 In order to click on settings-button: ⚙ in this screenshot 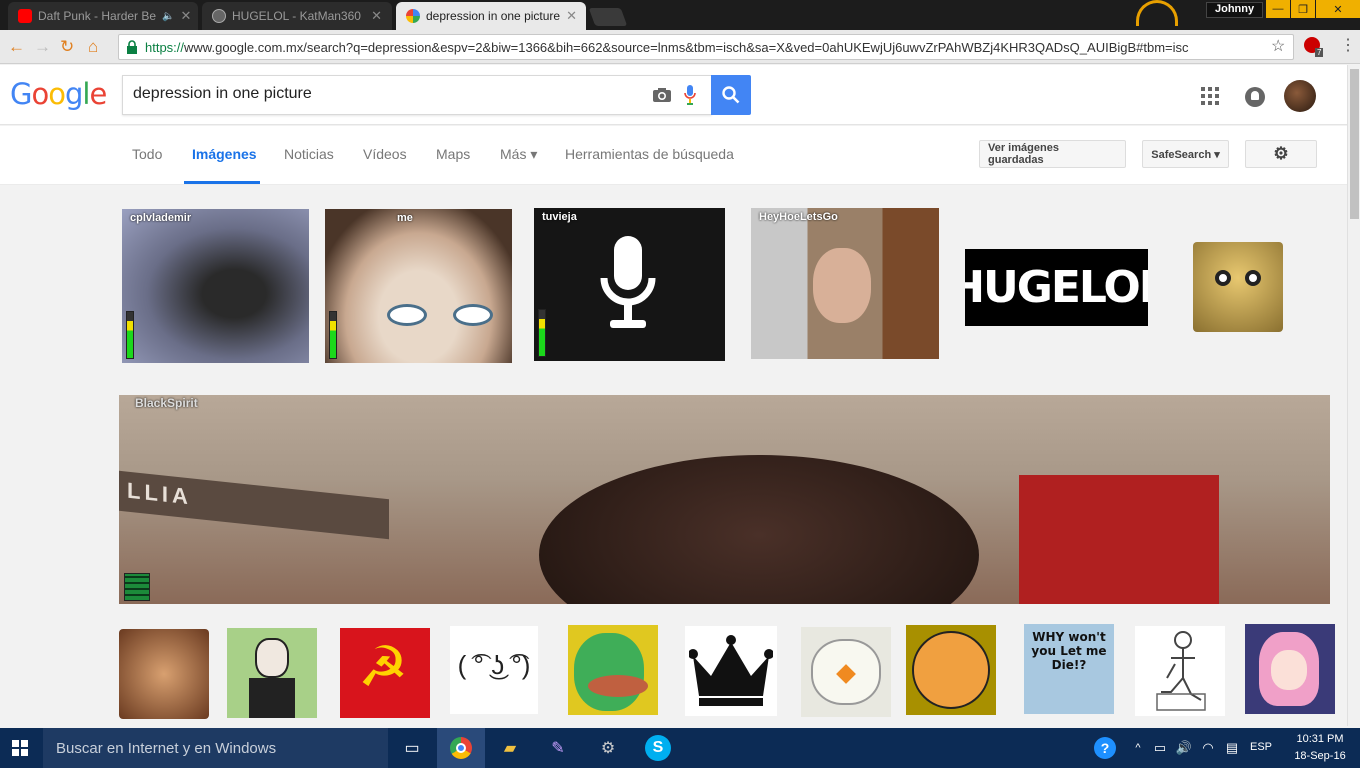, I will do `click(1281, 154)`.